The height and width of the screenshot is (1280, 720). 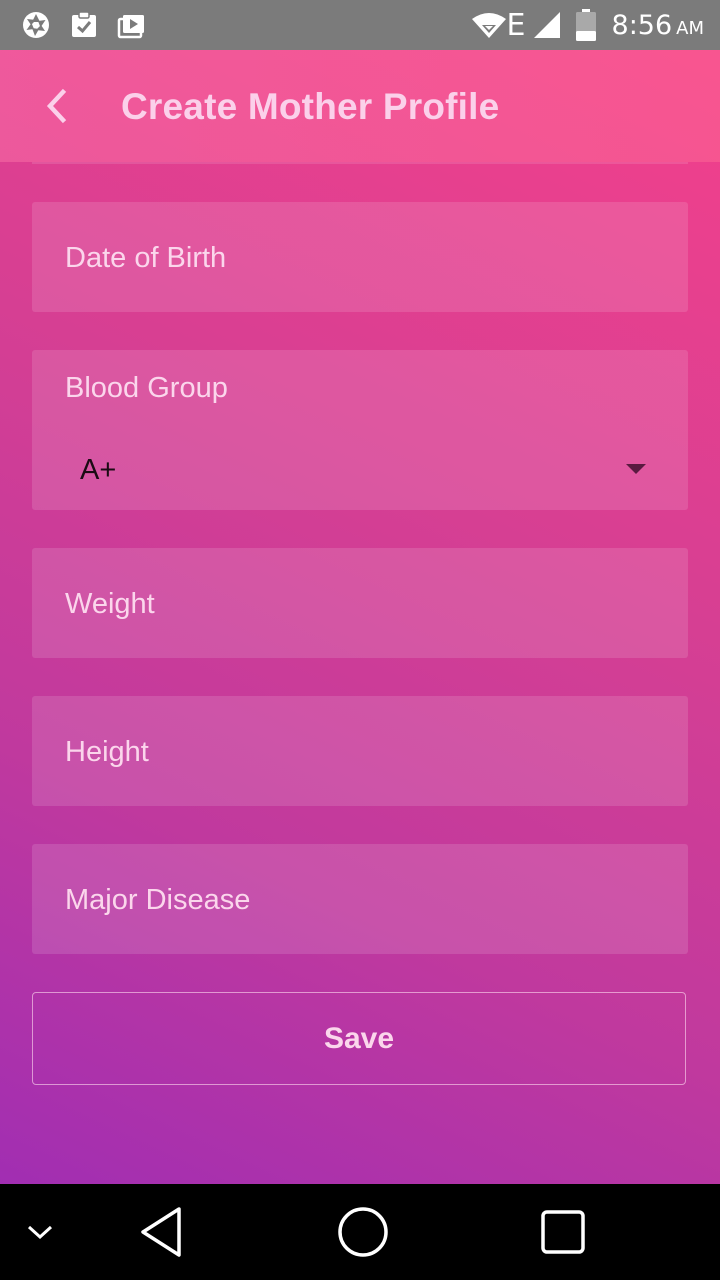 I want to click on app-bar-divider, so click(x=360, y=163).